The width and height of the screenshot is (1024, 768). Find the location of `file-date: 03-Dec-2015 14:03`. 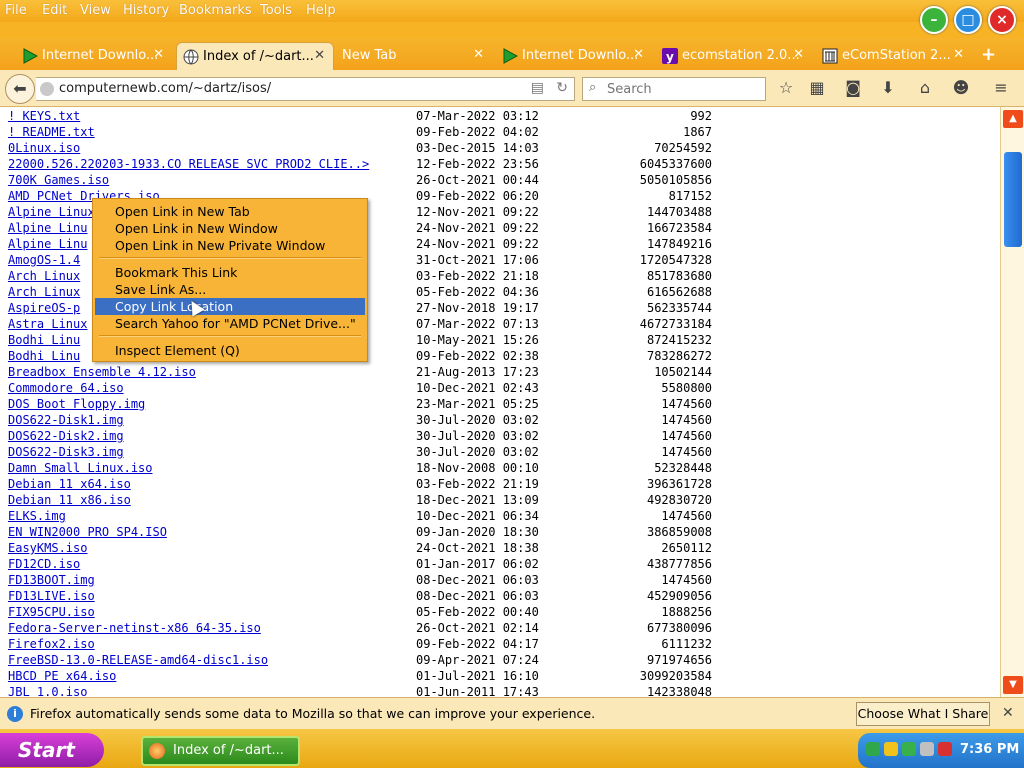

file-date: 03-Dec-2015 14:03 is located at coordinates (477, 148).